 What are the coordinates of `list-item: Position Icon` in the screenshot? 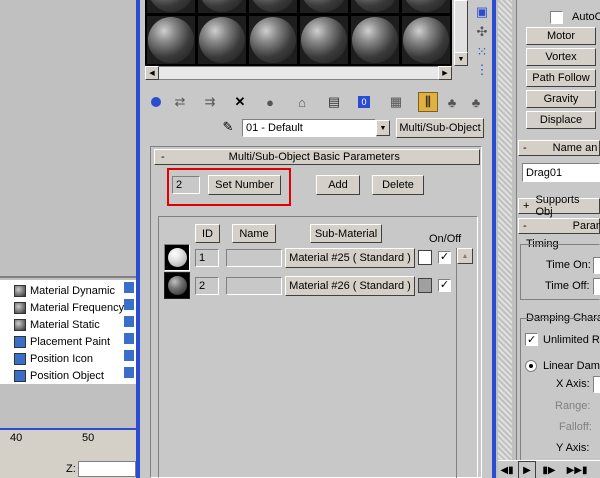 It's located at (68, 358).